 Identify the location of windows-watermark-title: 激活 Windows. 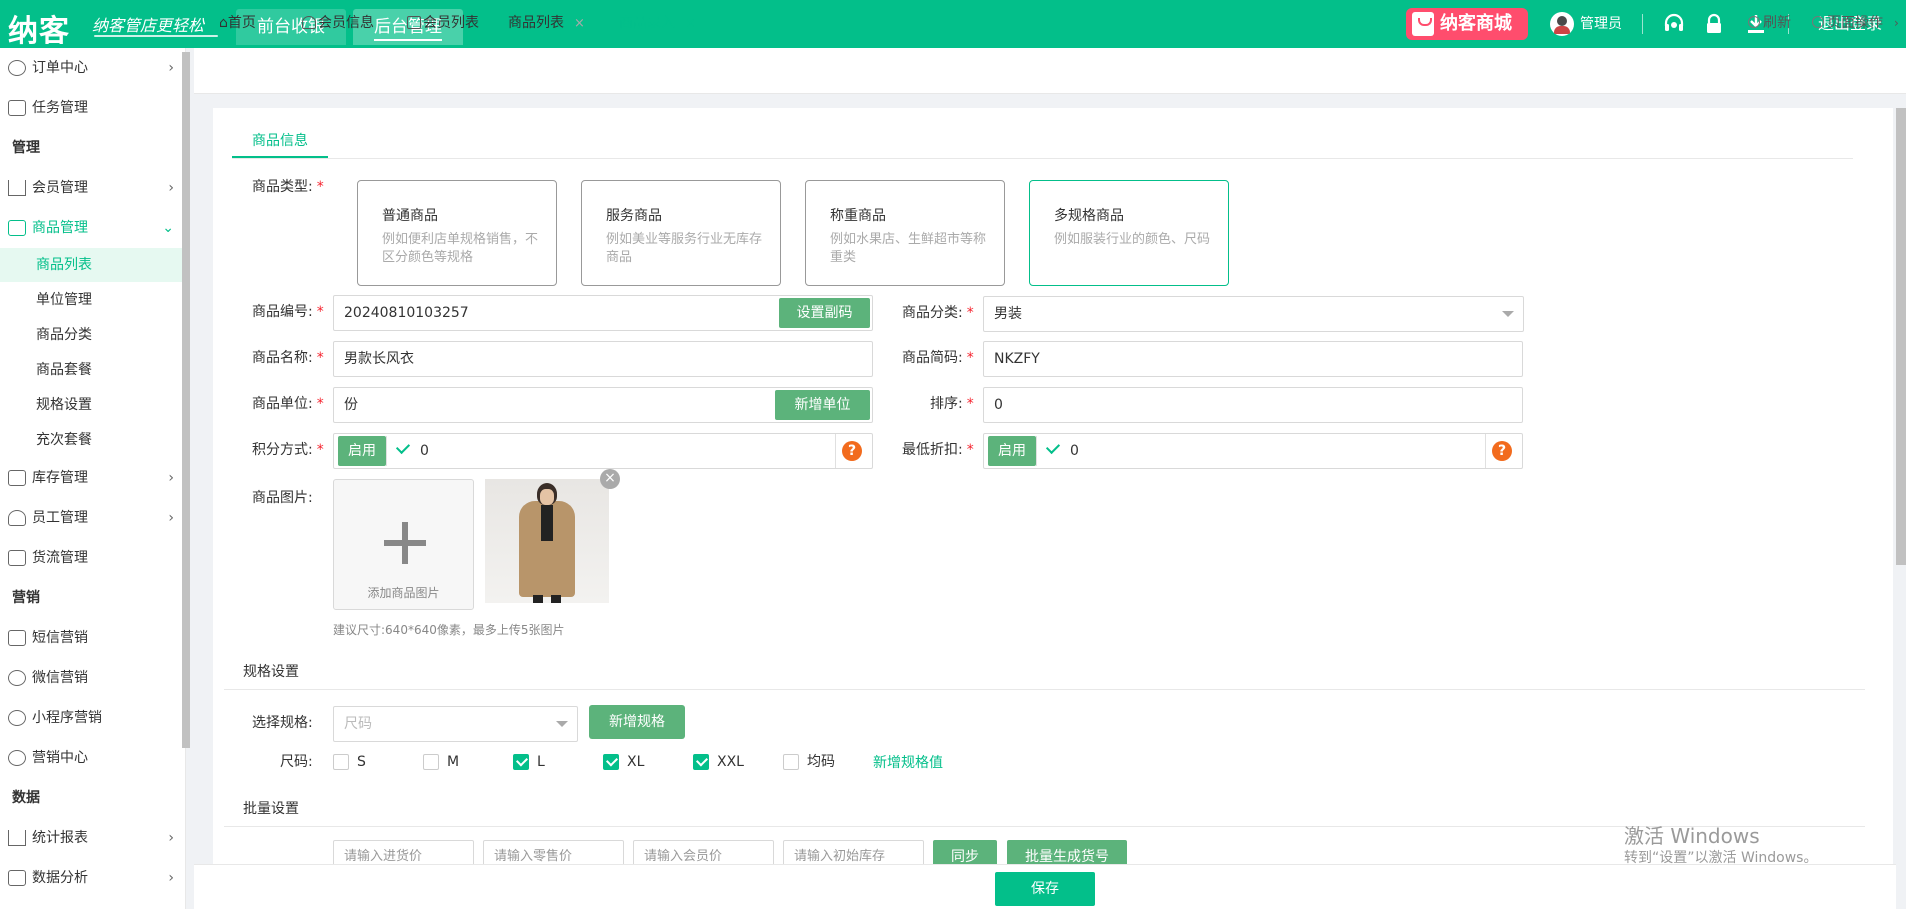
(1692, 836).